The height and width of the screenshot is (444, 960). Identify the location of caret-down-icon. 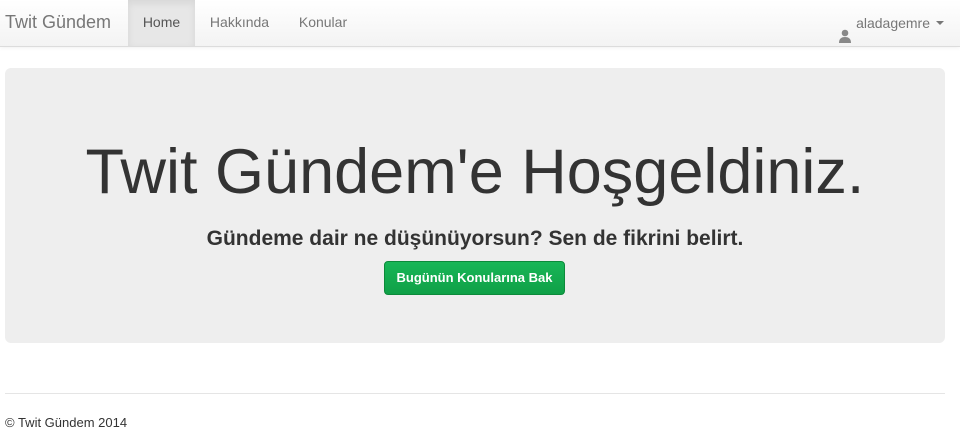
(940, 23).